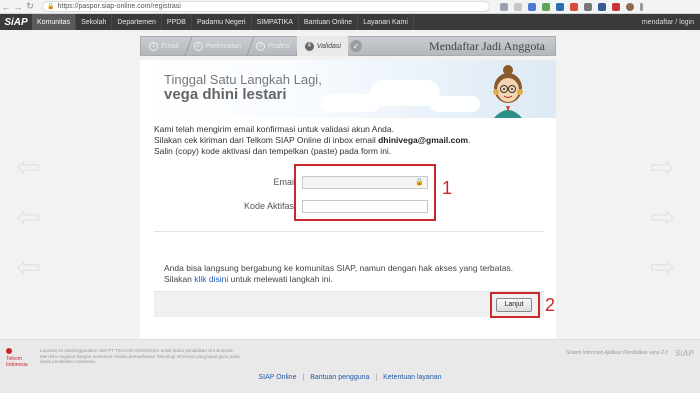 The height and width of the screenshot is (393, 700). What do you see at coordinates (198, 46) in the screenshot?
I see `step-number: 2` at bounding box center [198, 46].